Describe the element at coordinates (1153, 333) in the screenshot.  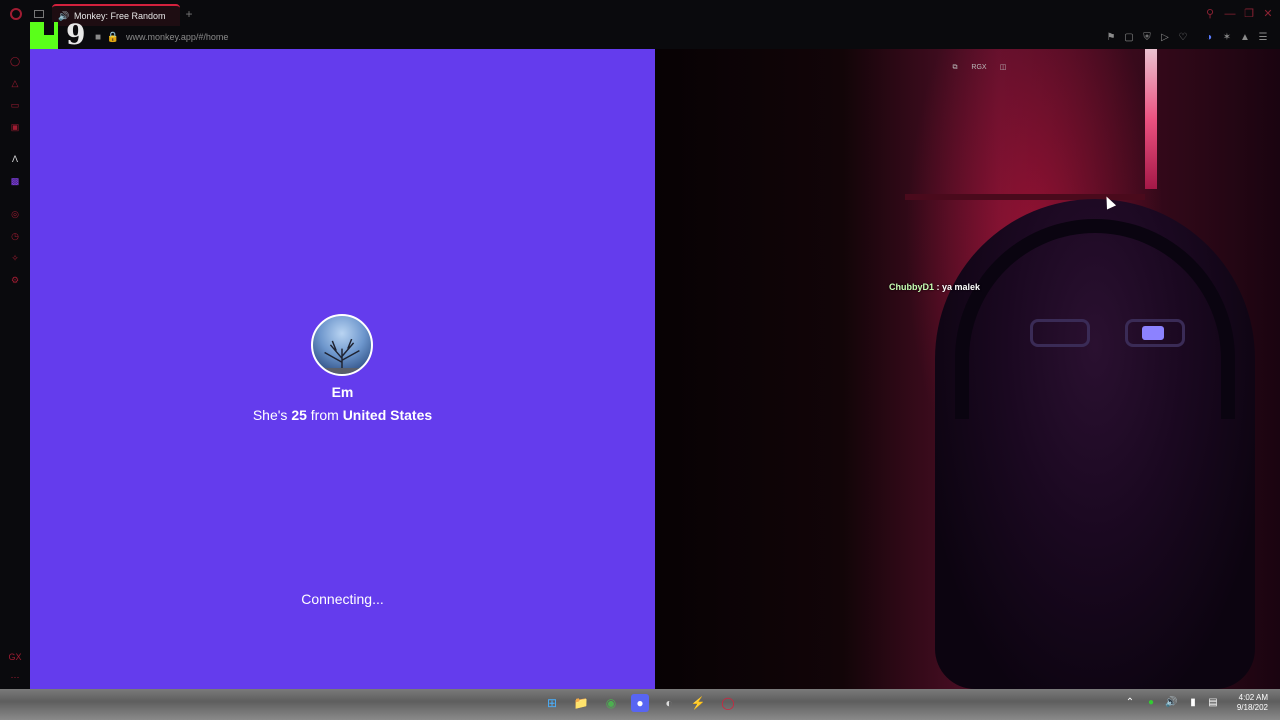
I see `glasses-glare` at that location.